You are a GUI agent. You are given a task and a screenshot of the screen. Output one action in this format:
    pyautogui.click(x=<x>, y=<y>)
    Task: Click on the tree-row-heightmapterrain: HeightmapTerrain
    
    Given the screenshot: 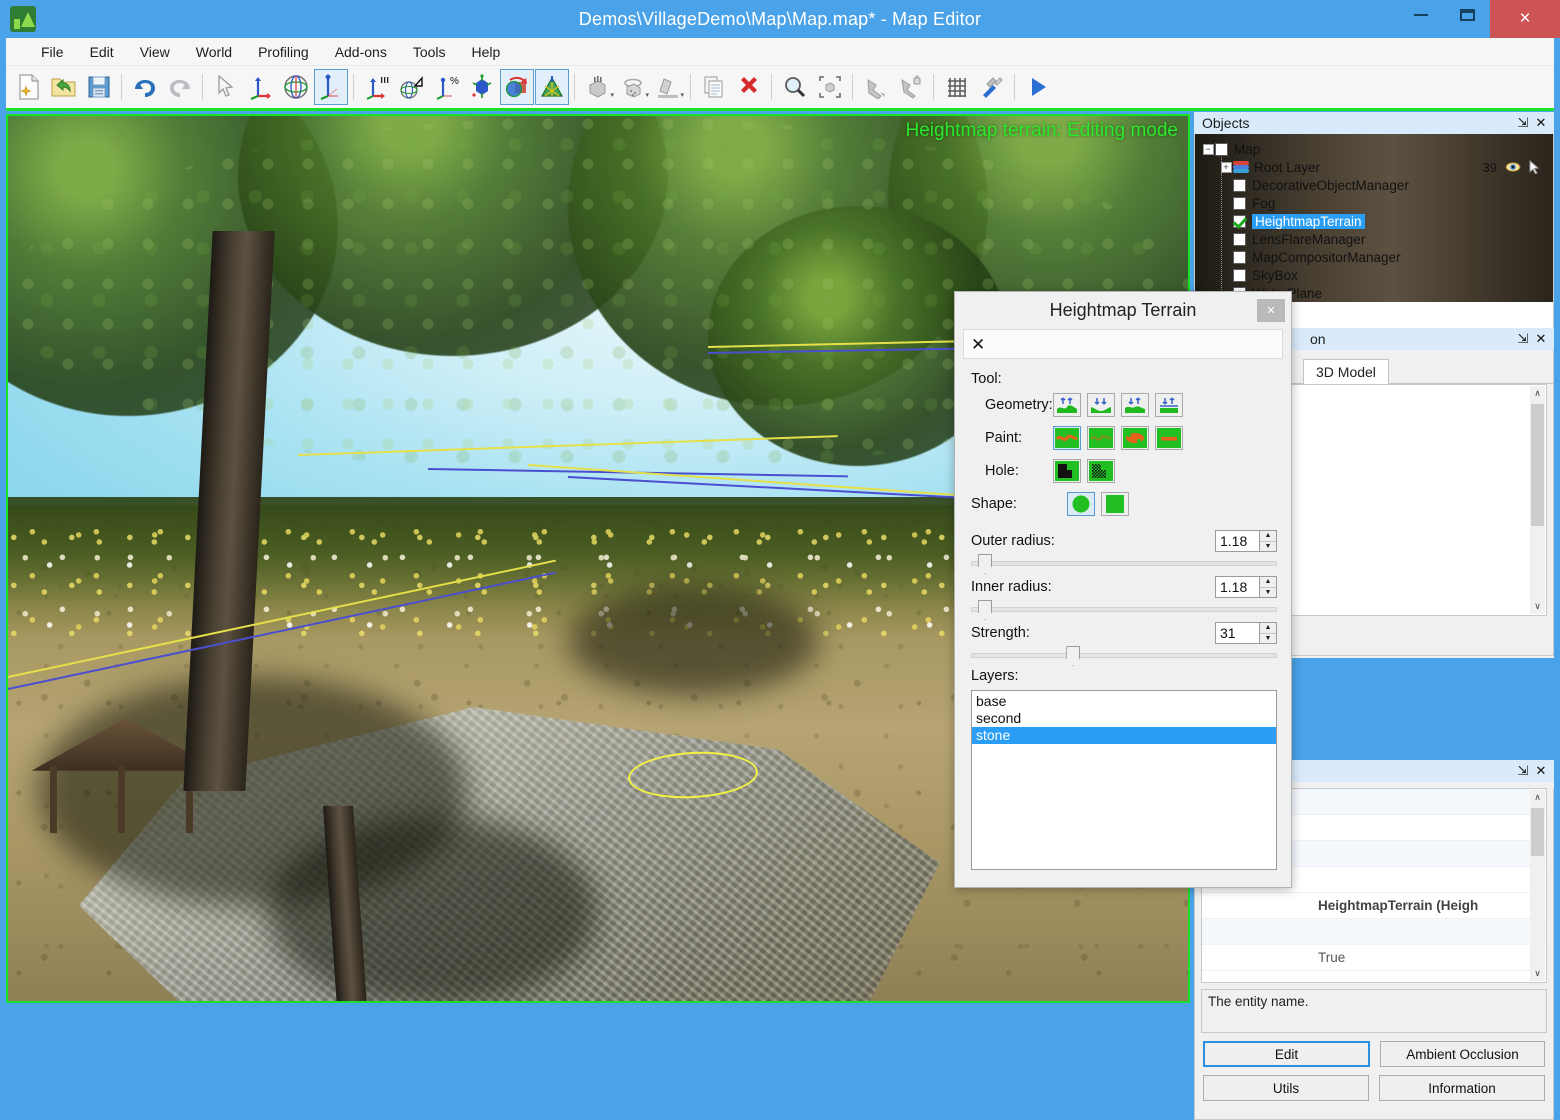 What is the action you would take?
    pyautogui.click(x=1377, y=221)
    